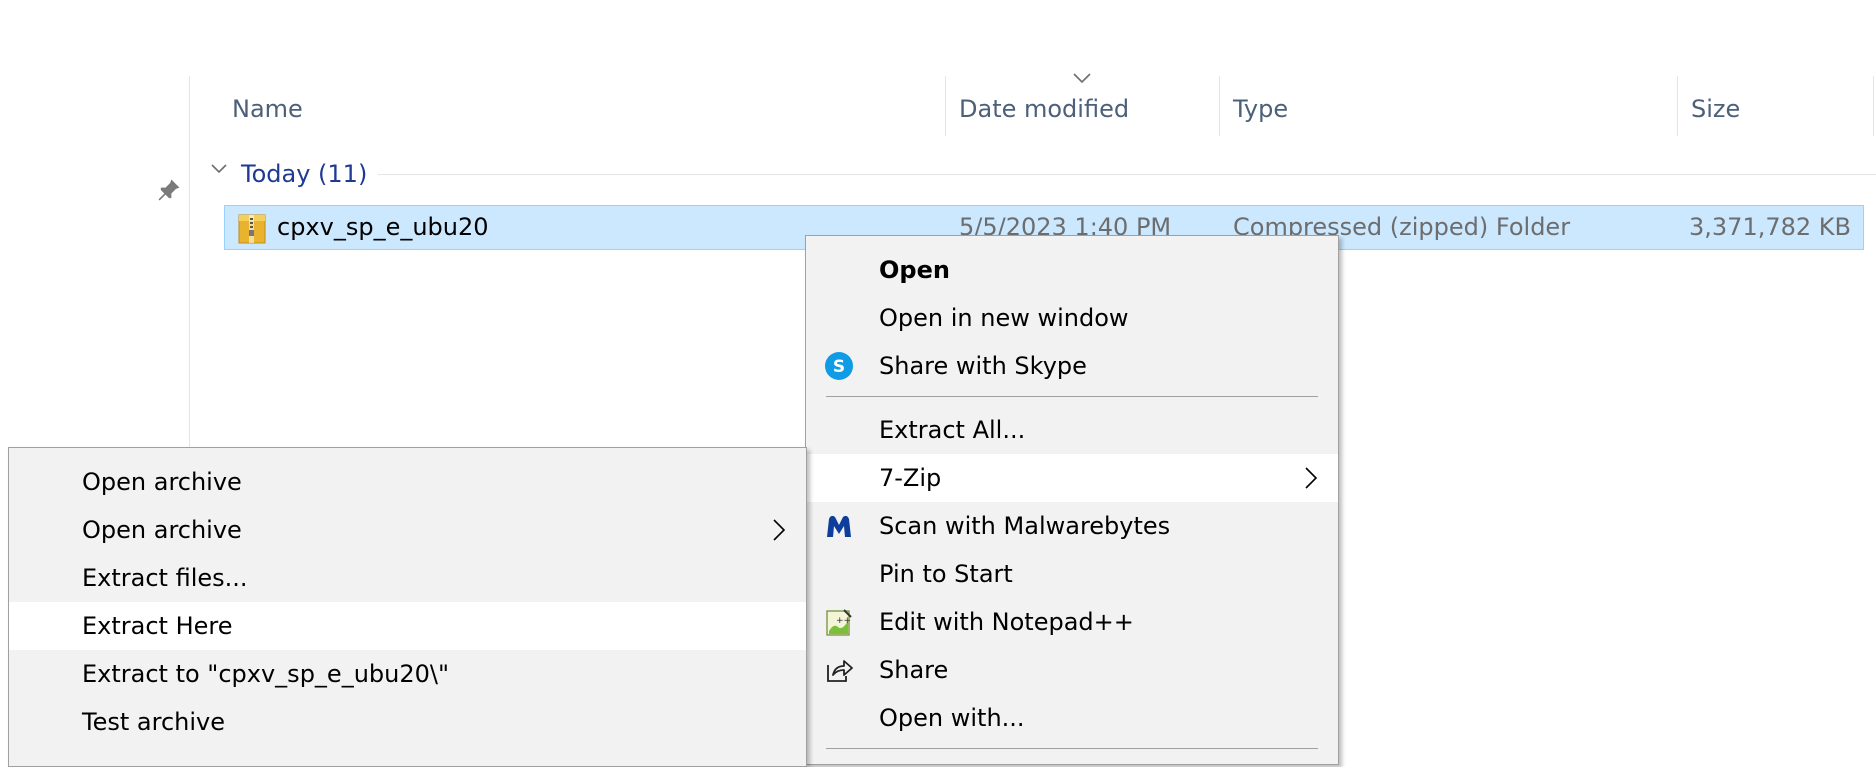 The height and width of the screenshot is (767, 1876). I want to click on menu-item-label: Extract Here, so click(157, 626).